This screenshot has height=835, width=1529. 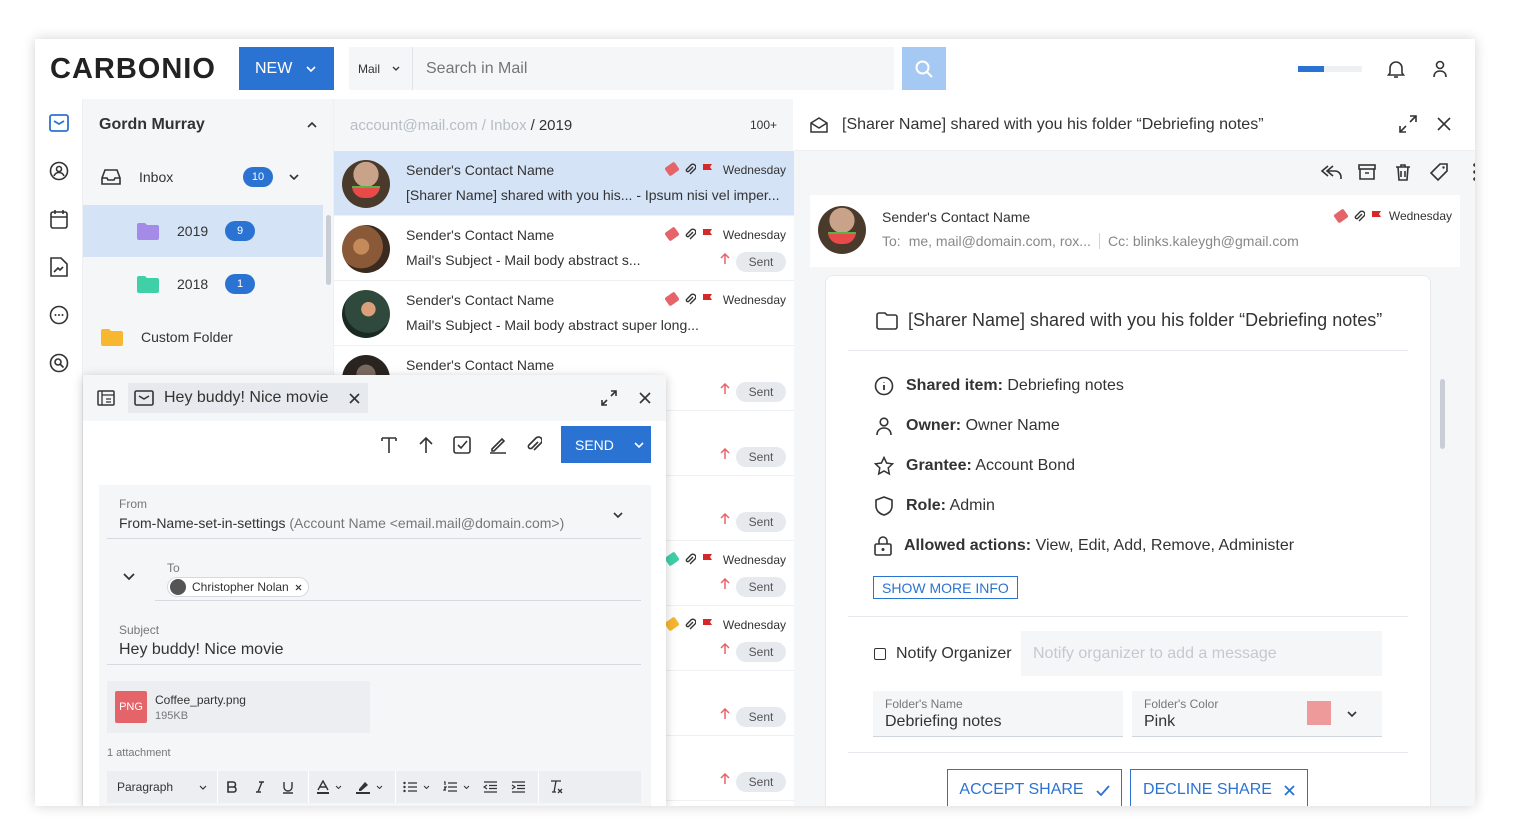 I want to click on highlight-button, so click(x=369, y=787).